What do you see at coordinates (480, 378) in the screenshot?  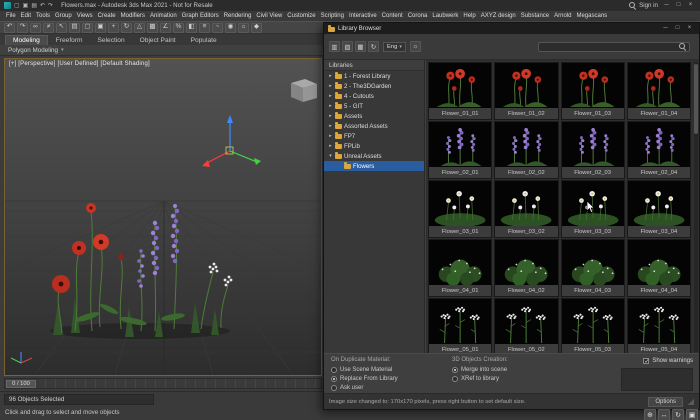 I see `radio-option: XRef to library` at bounding box center [480, 378].